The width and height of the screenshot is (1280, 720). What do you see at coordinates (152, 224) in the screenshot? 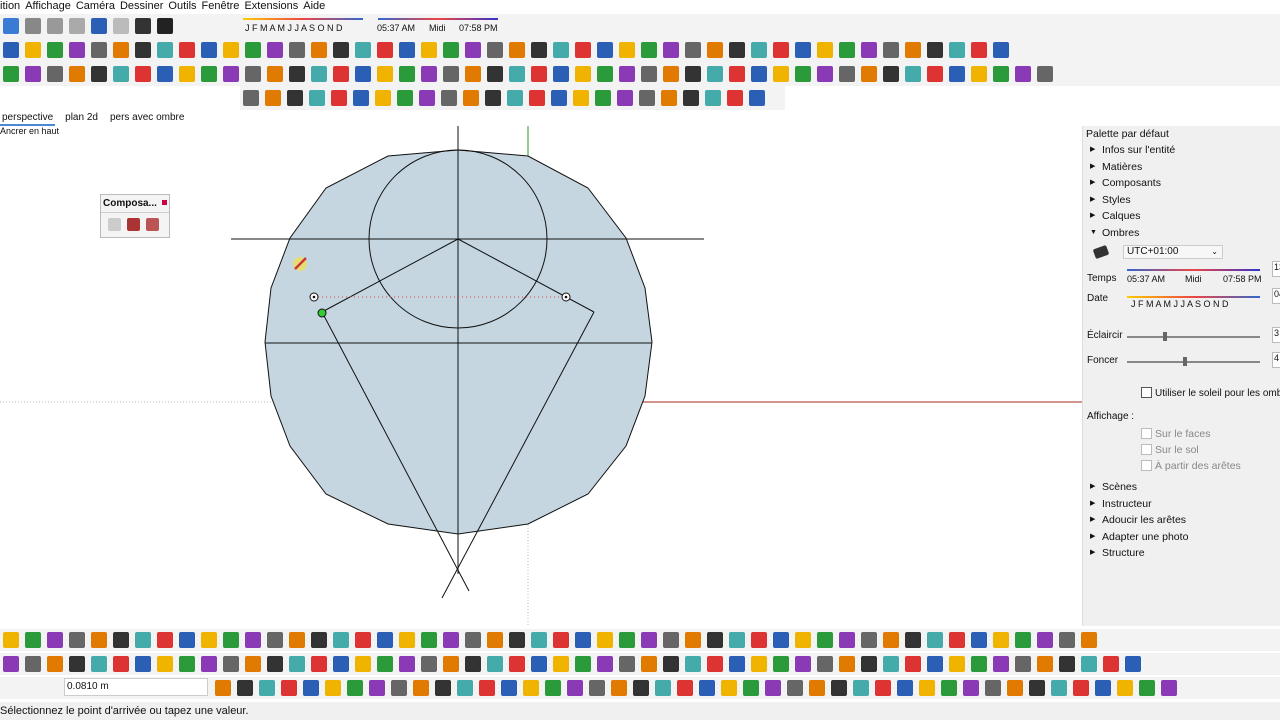
I see `component-options-icon` at bounding box center [152, 224].